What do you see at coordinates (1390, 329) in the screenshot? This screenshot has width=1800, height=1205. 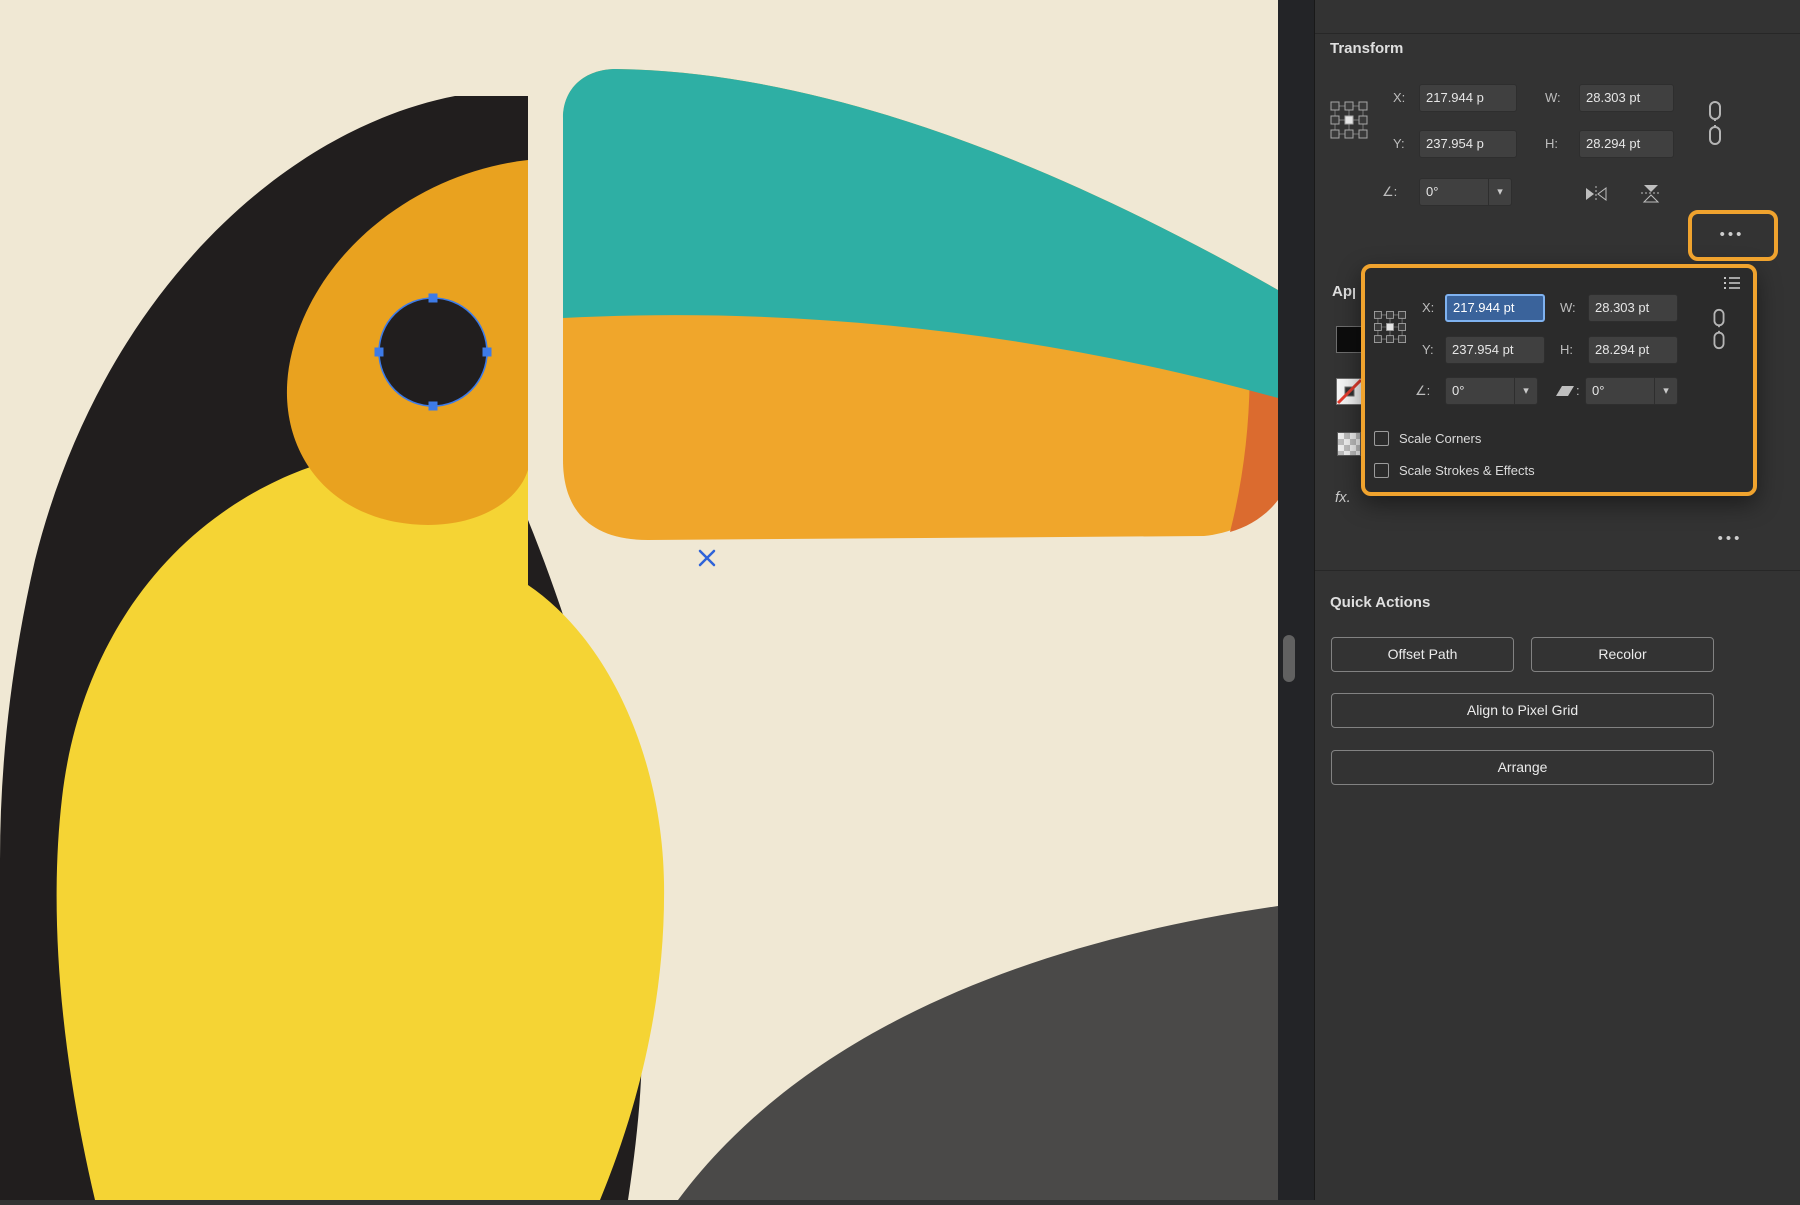 I see `popup-reference-point-locator-icon` at bounding box center [1390, 329].